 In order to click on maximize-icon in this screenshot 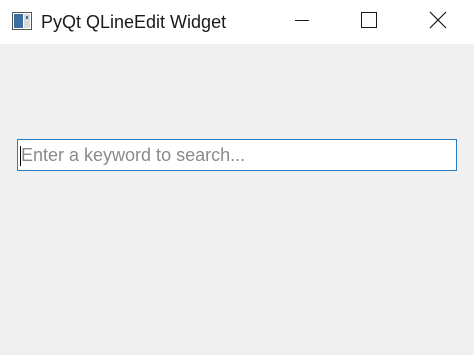, I will do `click(369, 22)`.